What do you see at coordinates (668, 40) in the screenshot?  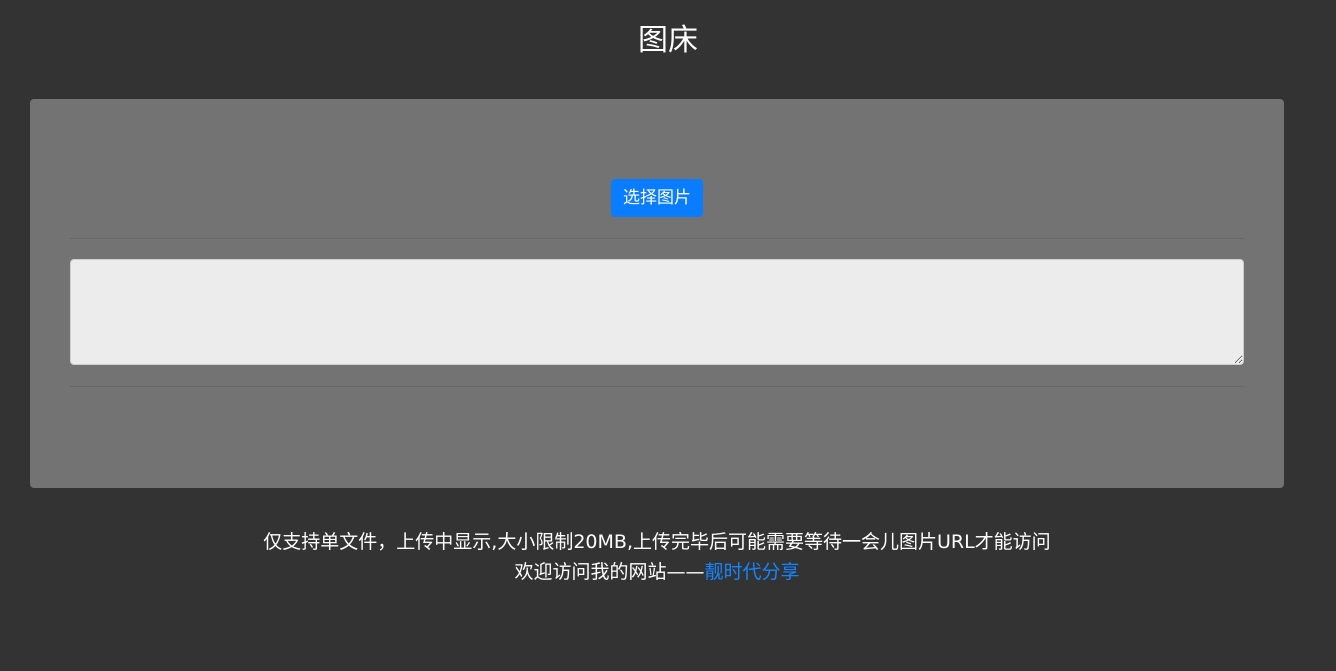 I see `page-title: 图床` at bounding box center [668, 40].